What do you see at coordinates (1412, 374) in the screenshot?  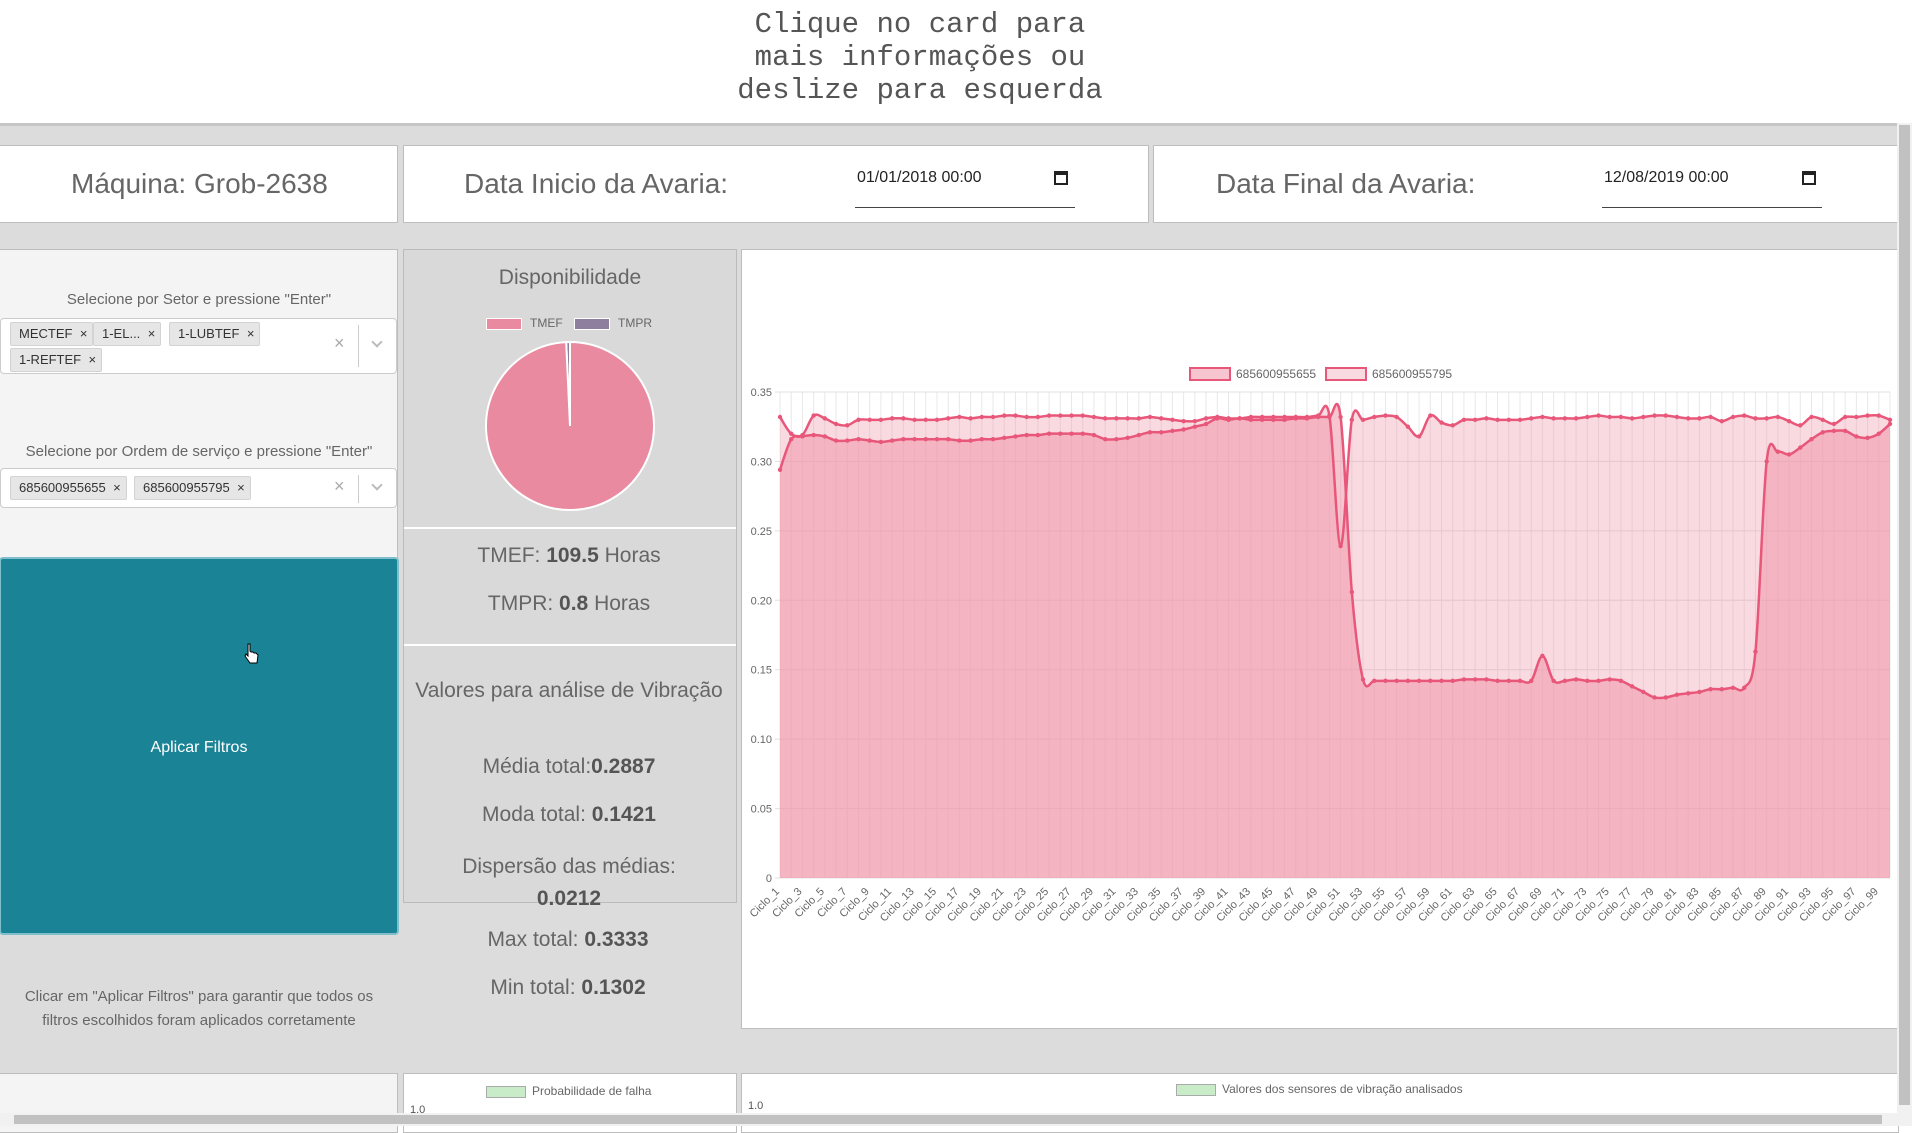 I see `legend-label: 685600955795` at bounding box center [1412, 374].